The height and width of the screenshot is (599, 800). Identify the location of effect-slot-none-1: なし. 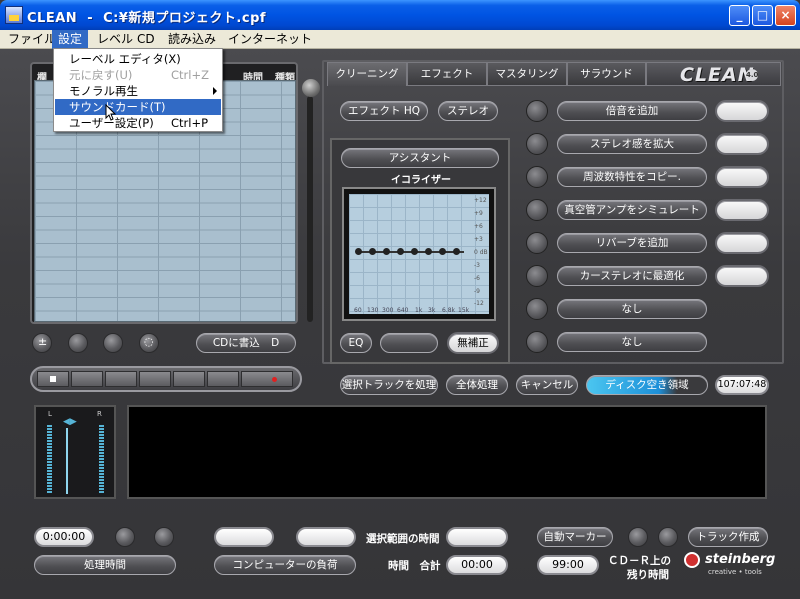
(632, 309).